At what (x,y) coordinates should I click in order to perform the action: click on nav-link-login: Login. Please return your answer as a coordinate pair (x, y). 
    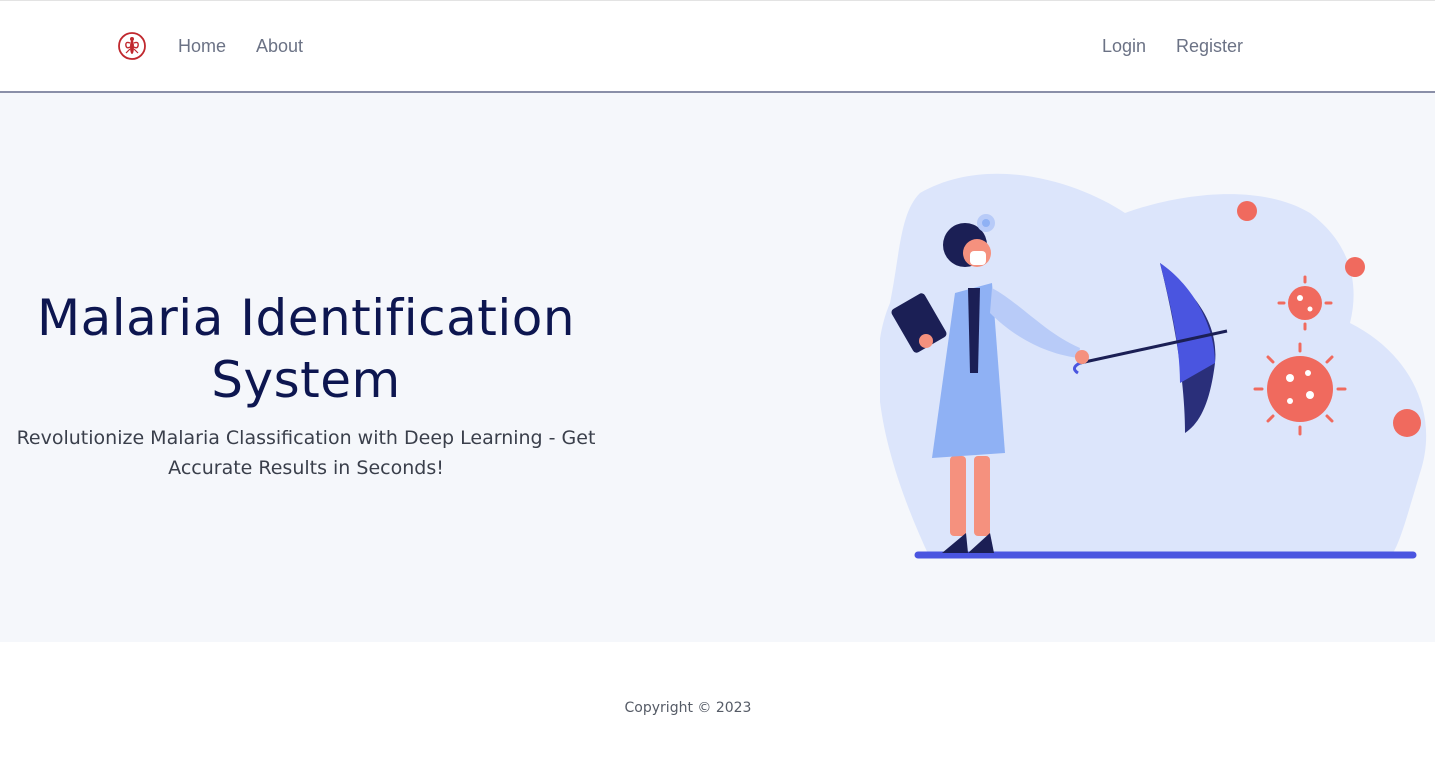
    Looking at the image, I should click on (1124, 46).